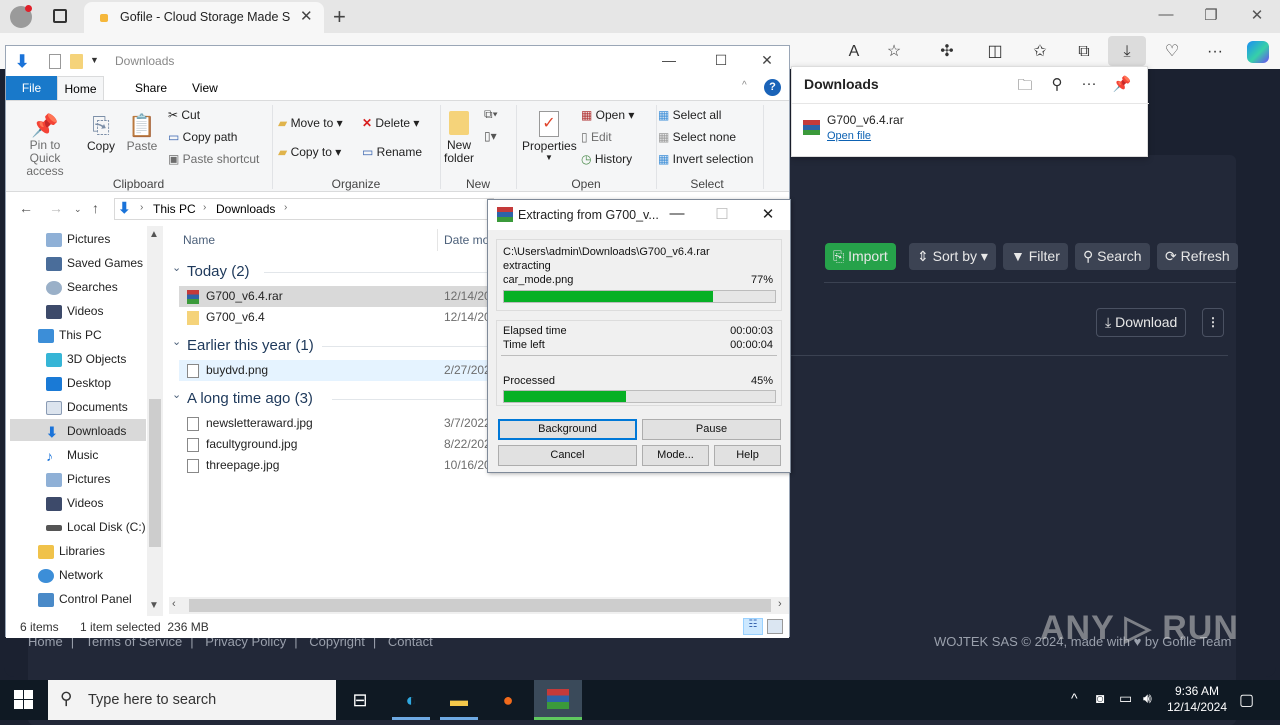  Describe the element at coordinates (744, 85) in the screenshot. I see `collapse-ribbon-icon: ^` at that location.